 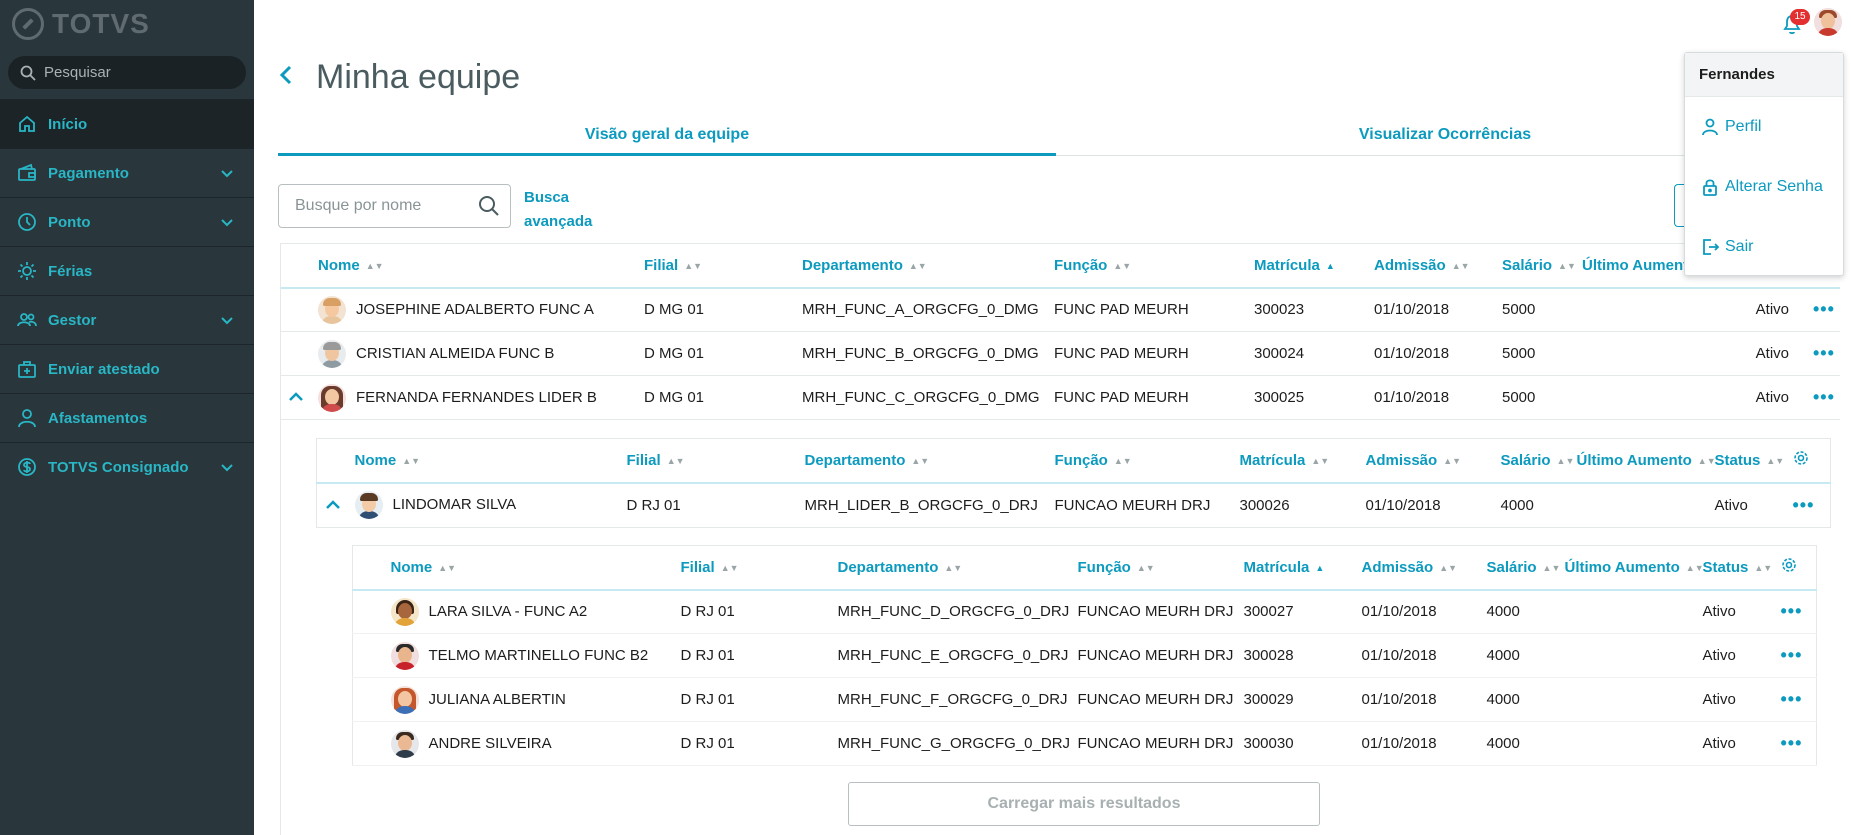 What do you see at coordinates (127, 417) in the screenshot?
I see `sidebar-item-afastamentos: Afastamentos` at bounding box center [127, 417].